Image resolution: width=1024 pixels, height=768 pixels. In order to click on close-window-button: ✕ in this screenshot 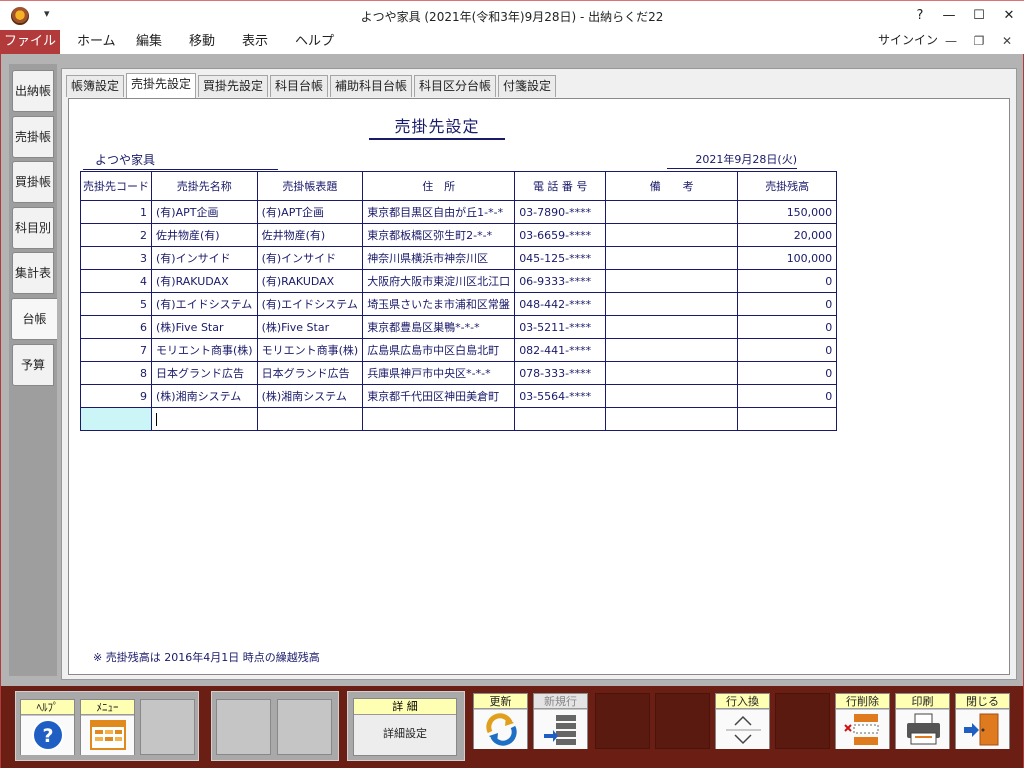, I will do `click(1009, 16)`.